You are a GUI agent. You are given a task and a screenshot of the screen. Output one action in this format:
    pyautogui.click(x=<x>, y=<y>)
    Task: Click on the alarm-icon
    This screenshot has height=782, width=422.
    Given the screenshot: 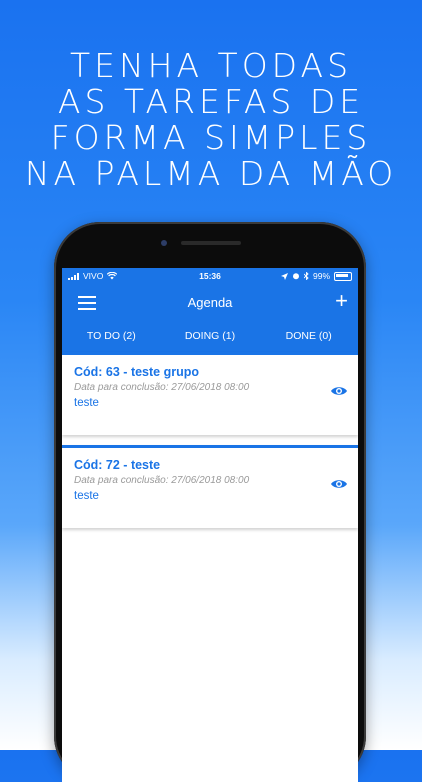 What is the action you would take?
    pyautogui.click(x=295, y=276)
    